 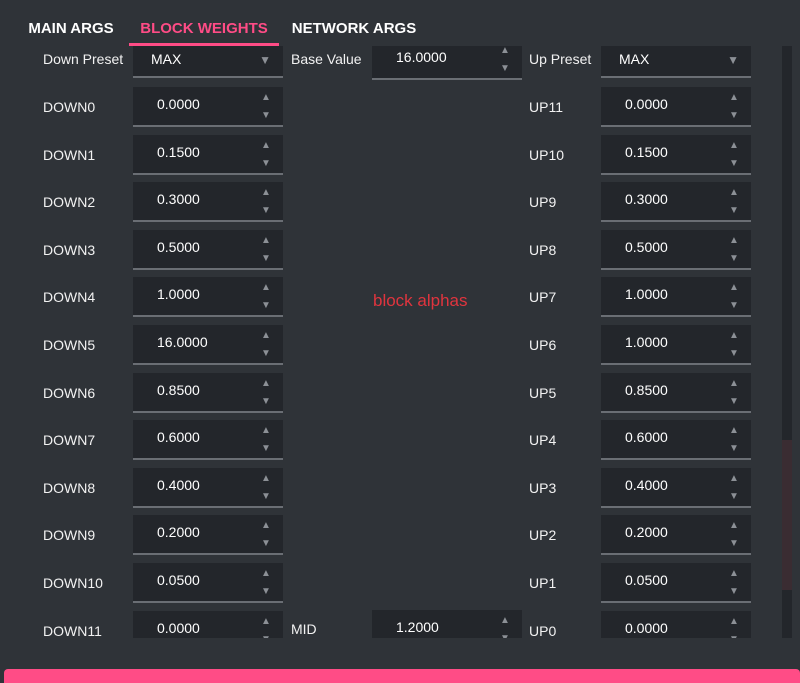 What do you see at coordinates (402, 676) in the screenshot?
I see `start-button` at bounding box center [402, 676].